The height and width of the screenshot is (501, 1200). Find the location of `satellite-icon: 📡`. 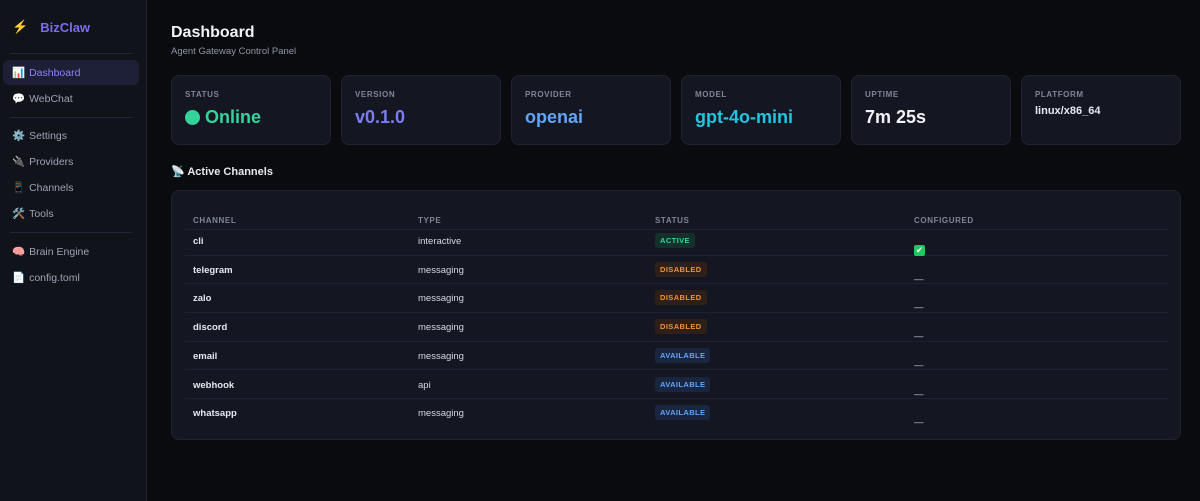

satellite-icon: 📡 is located at coordinates (178, 172).